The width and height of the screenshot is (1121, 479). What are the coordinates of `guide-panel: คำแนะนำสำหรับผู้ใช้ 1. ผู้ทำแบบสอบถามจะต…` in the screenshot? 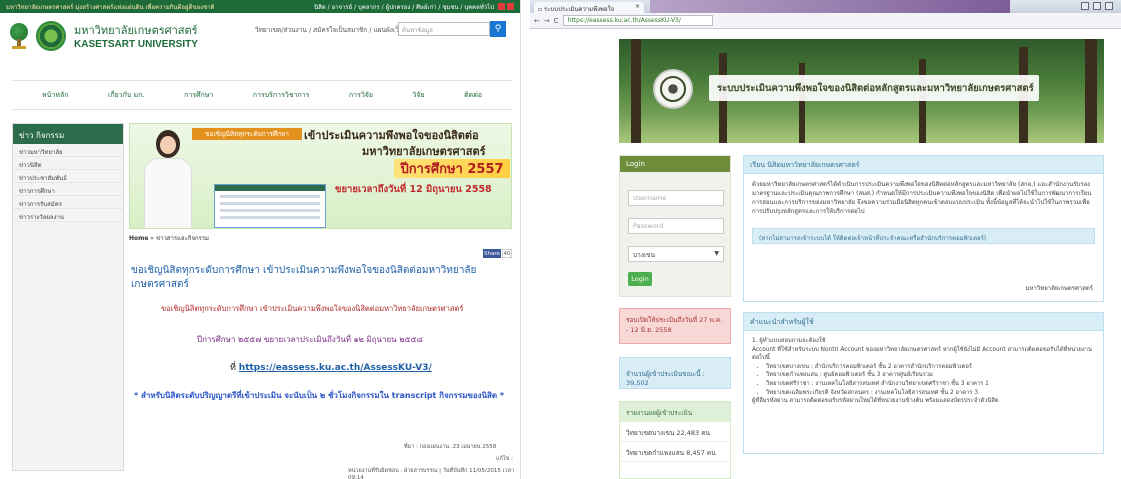 It's located at (923, 383).